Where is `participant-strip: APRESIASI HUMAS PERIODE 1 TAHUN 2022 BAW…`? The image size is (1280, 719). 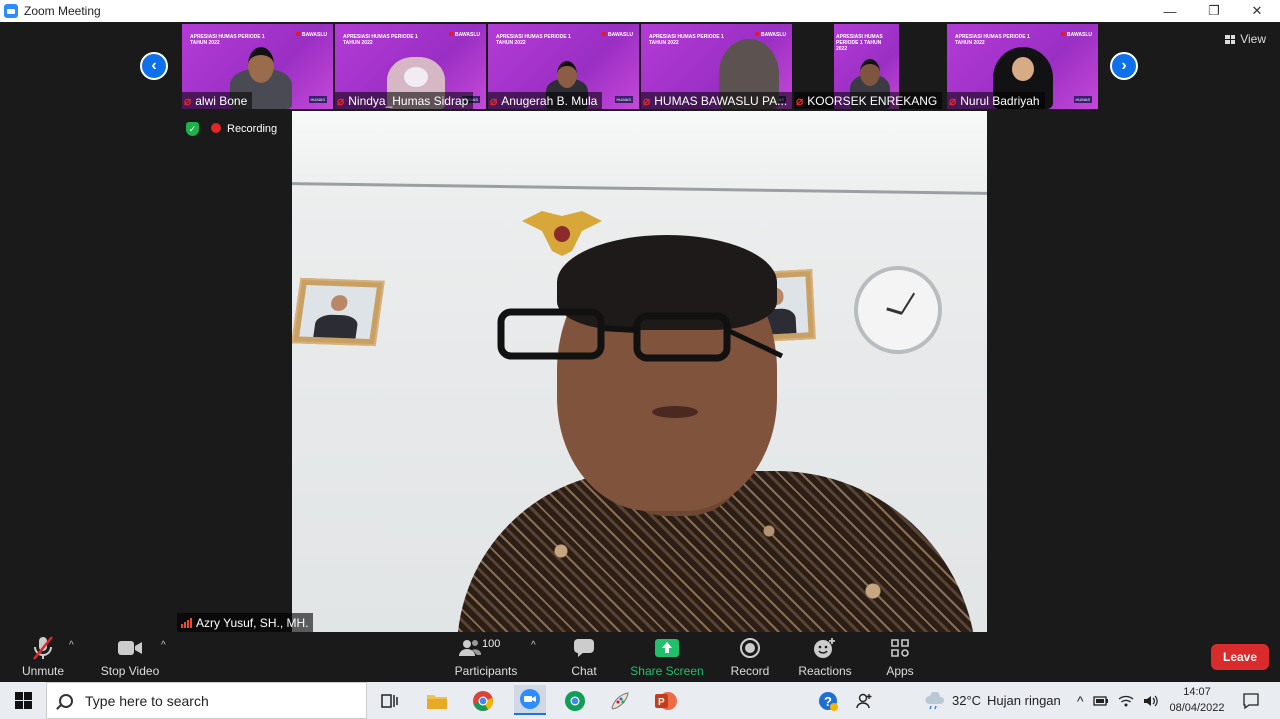
participant-strip: APRESIASI HUMAS PERIODE 1 TAHUN 2022 BAW… is located at coordinates (640, 66).